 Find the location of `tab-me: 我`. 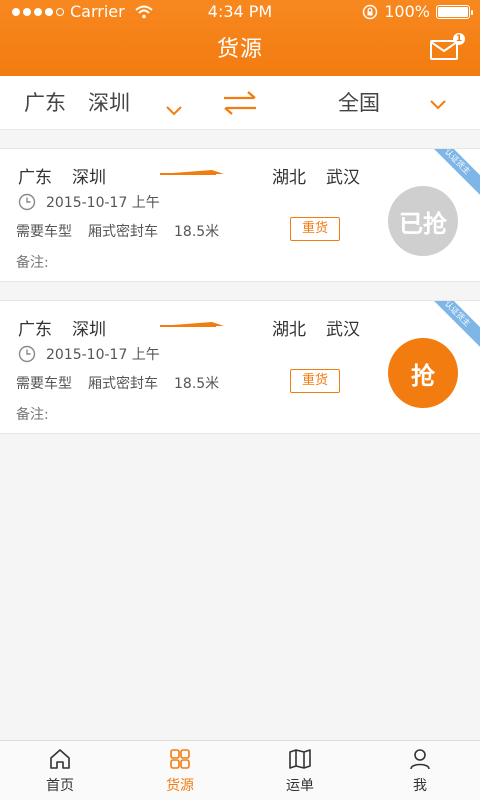

tab-me: 我 is located at coordinates (420, 770).